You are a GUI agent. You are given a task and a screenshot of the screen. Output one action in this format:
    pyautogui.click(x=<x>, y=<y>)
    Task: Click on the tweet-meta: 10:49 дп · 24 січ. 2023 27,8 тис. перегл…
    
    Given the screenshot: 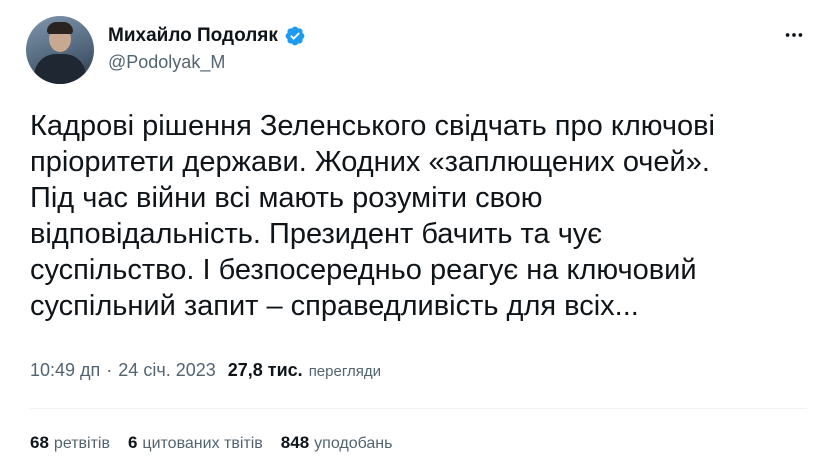 What is the action you would take?
    pyautogui.click(x=205, y=370)
    